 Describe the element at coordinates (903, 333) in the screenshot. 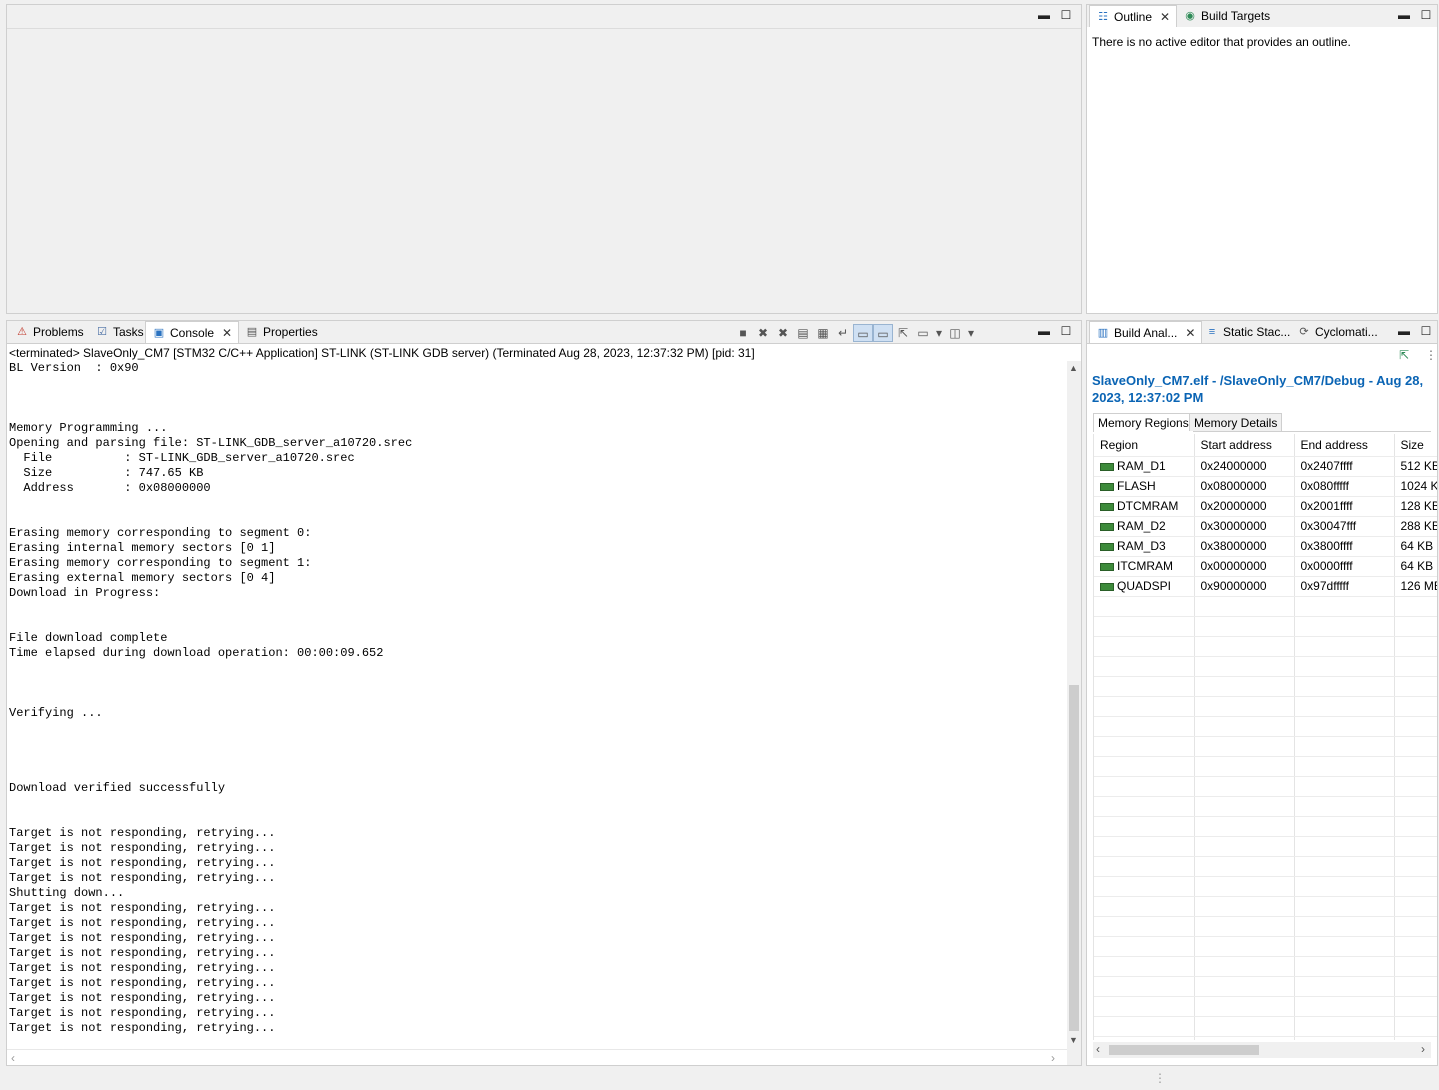

I see `pin-console-icon: ⇱` at that location.